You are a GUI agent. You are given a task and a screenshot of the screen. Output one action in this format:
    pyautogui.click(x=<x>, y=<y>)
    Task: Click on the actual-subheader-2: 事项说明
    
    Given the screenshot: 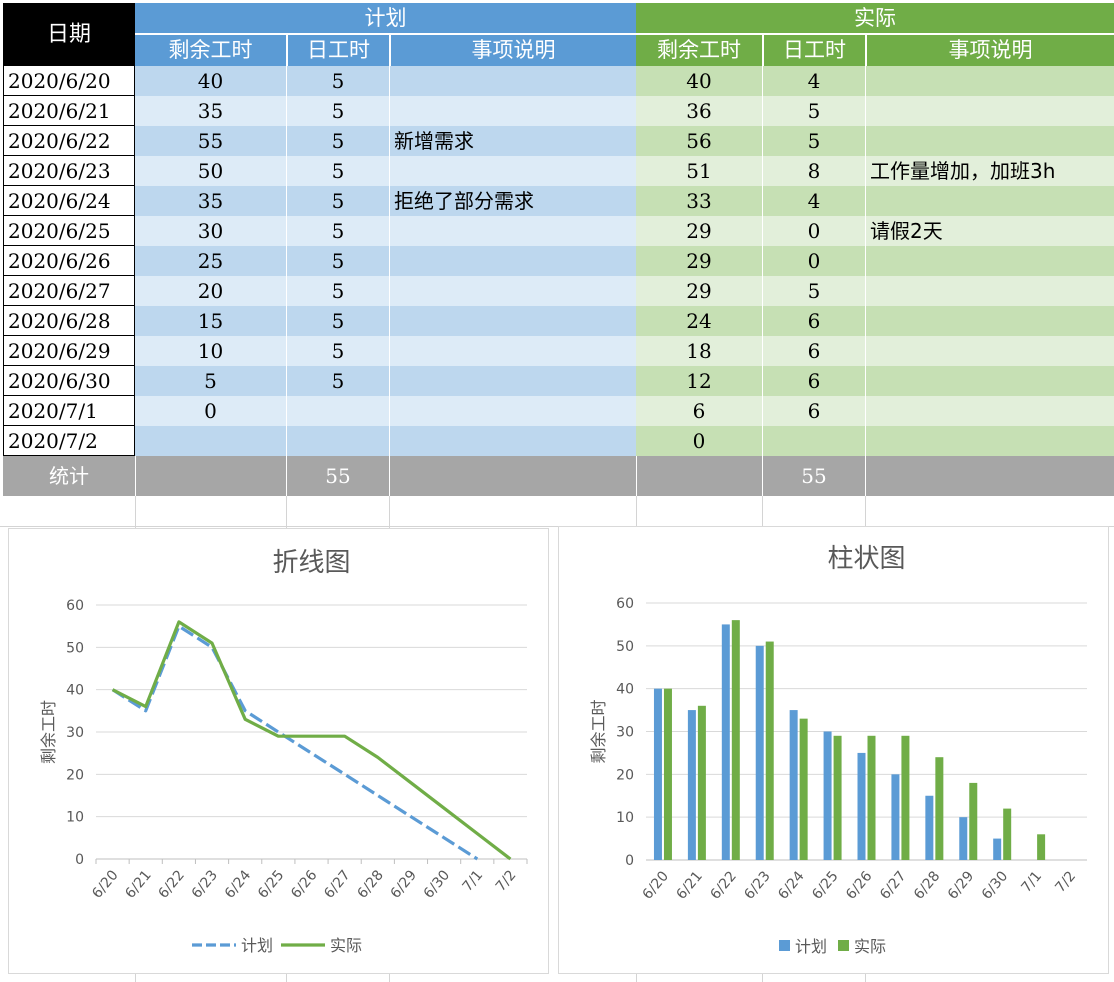 What is the action you would take?
    pyautogui.click(x=989, y=49)
    